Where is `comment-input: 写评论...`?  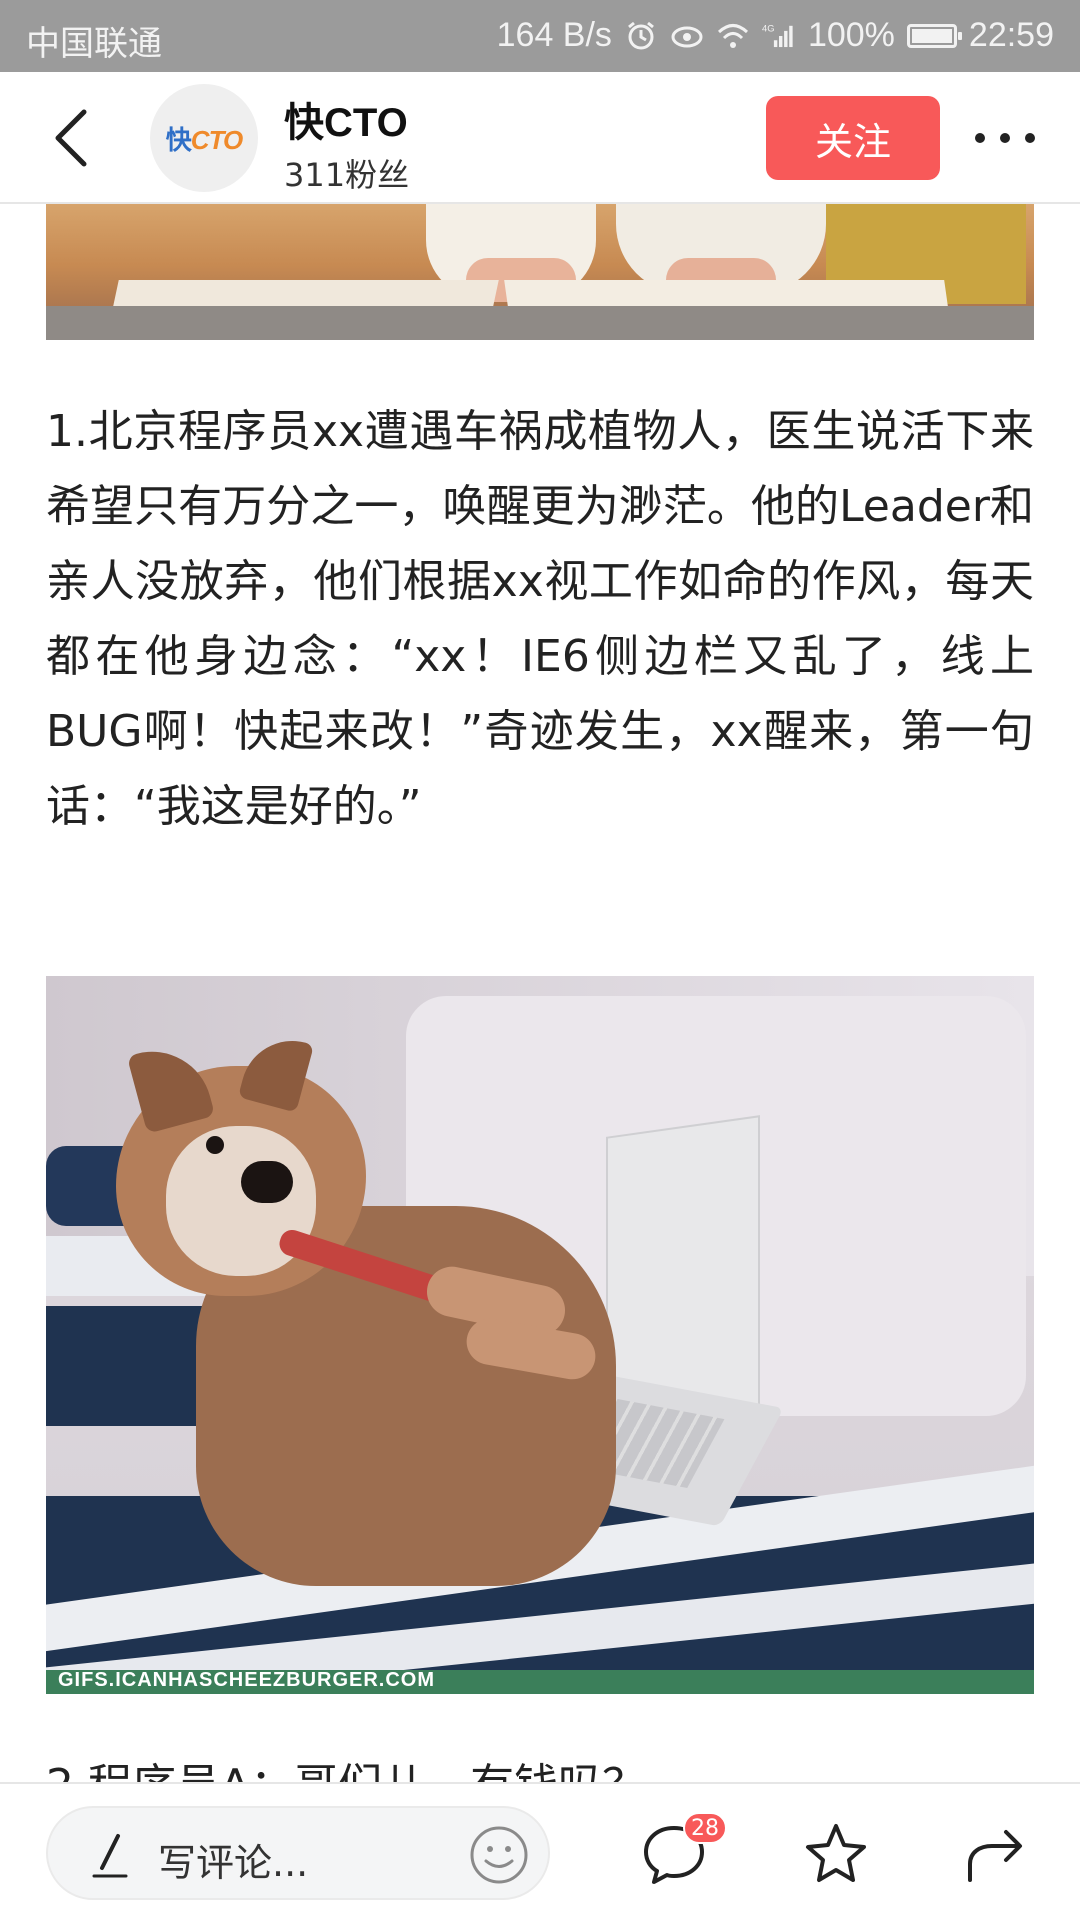
comment-input: 写评论... is located at coordinates (298, 1853).